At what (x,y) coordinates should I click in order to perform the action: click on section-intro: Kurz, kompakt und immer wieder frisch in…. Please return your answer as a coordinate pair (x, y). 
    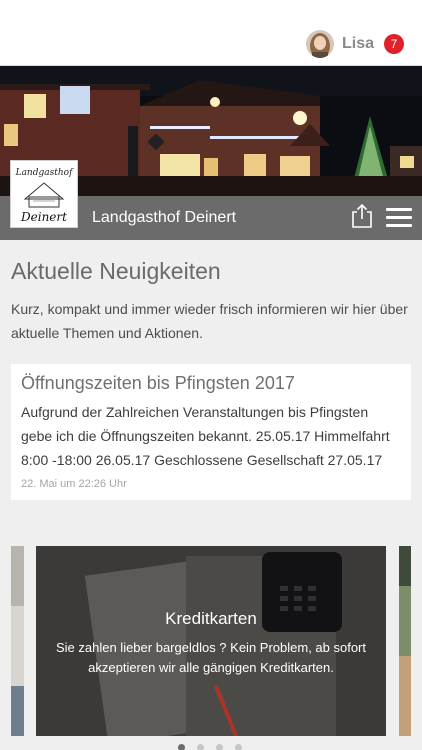
    Looking at the image, I should click on (209, 321).